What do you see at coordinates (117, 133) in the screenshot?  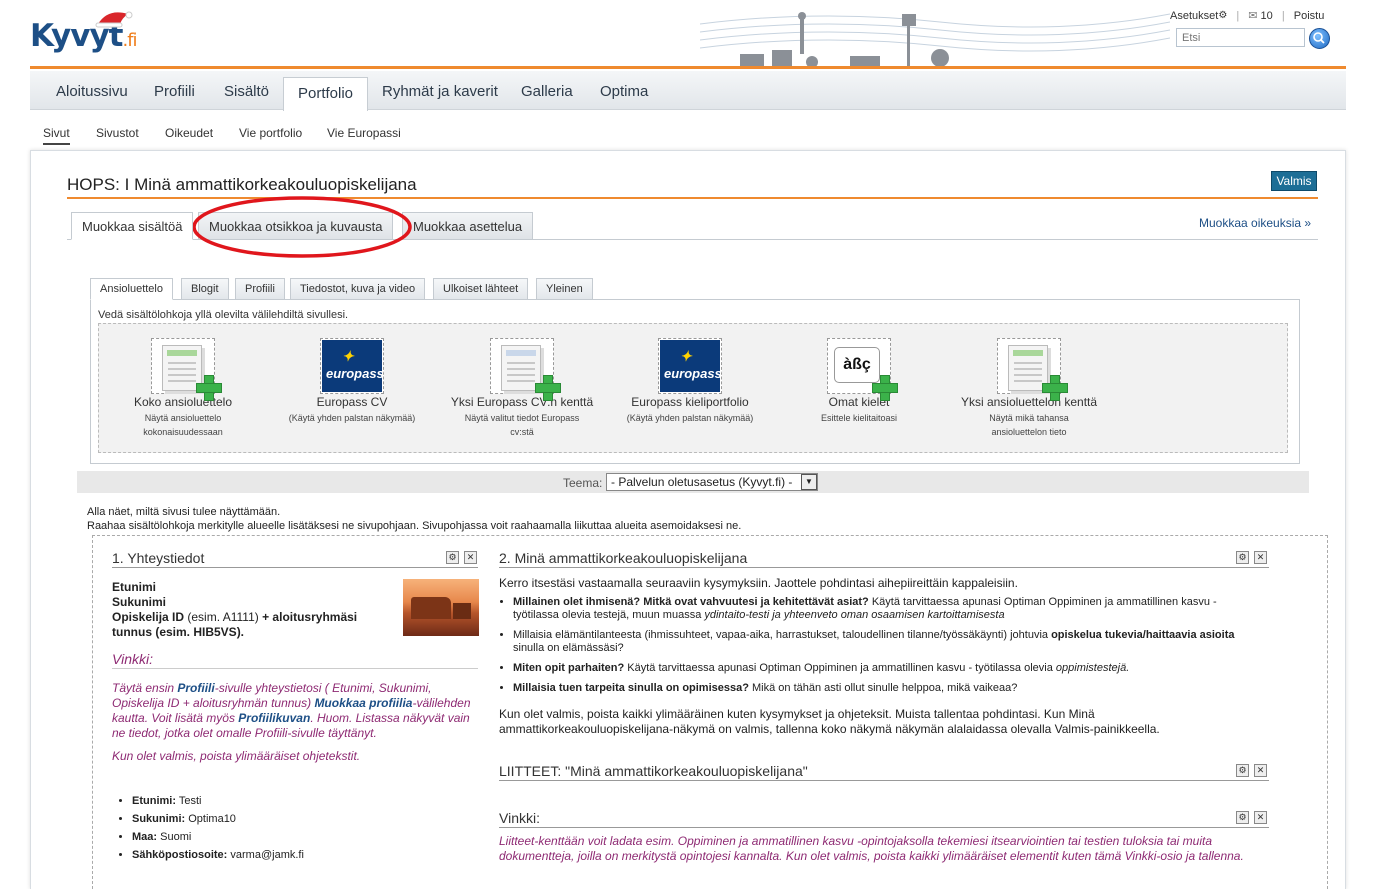 I see `subnav-sivustot: Sivustot` at bounding box center [117, 133].